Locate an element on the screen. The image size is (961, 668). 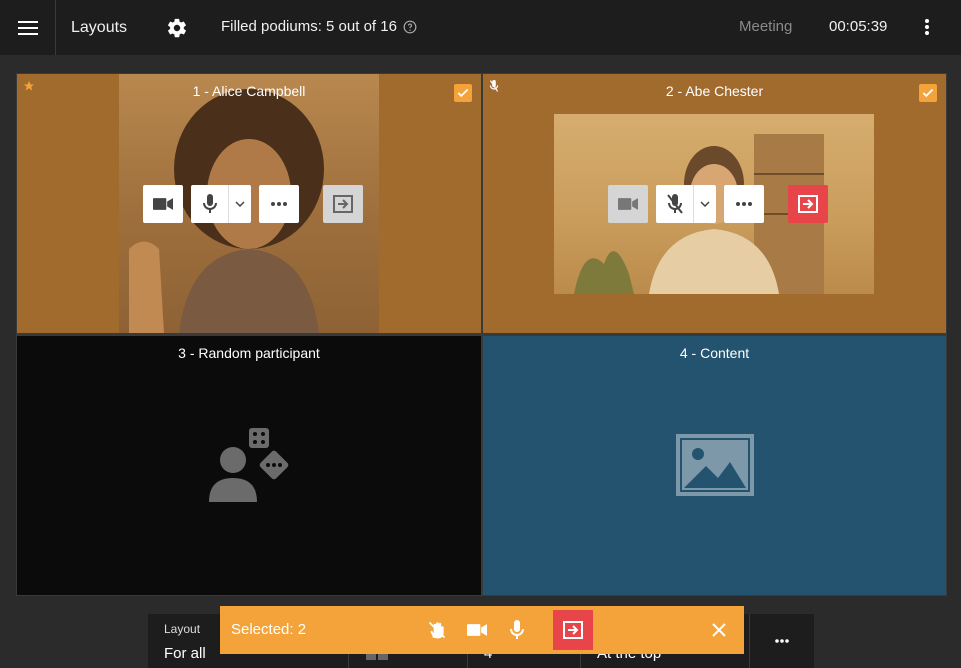
page-title: Layouts is located at coordinates (99, 27).